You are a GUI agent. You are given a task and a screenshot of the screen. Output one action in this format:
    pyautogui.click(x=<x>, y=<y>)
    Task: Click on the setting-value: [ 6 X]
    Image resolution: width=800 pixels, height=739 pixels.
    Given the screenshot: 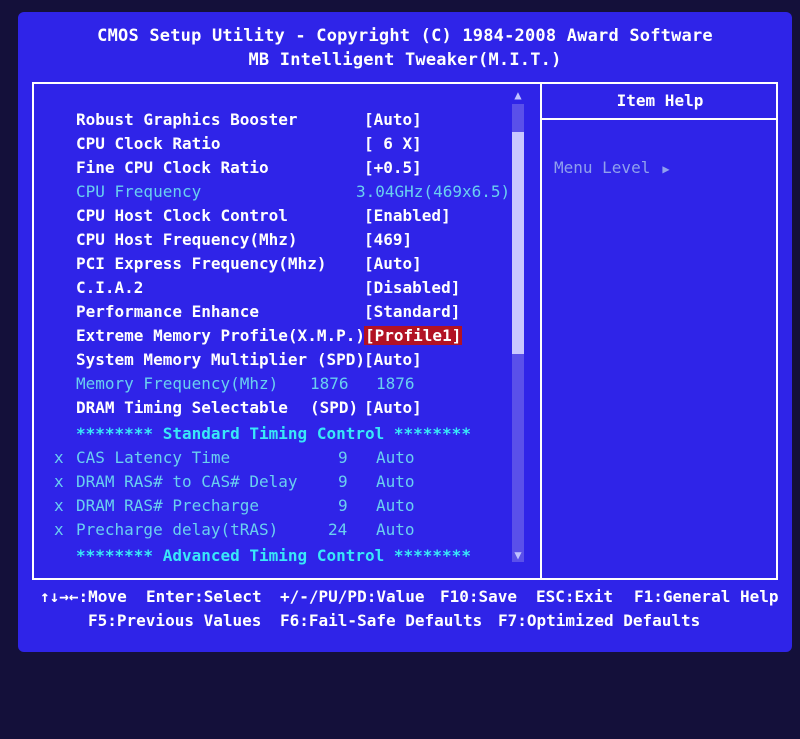 What is the action you would take?
    pyautogui.click(x=393, y=143)
    